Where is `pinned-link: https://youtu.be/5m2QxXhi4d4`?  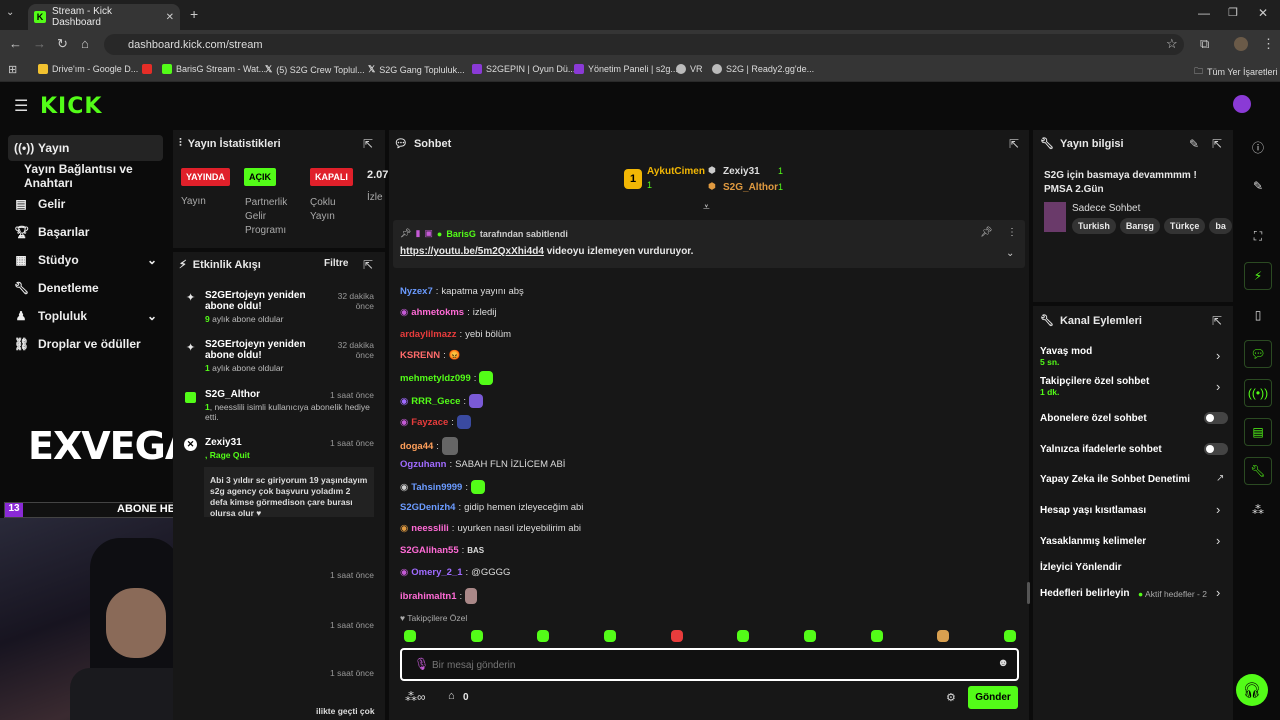 pinned-link: https://youtu.be/5m2QxXhi4d4 is located at coordinates (472, 251).